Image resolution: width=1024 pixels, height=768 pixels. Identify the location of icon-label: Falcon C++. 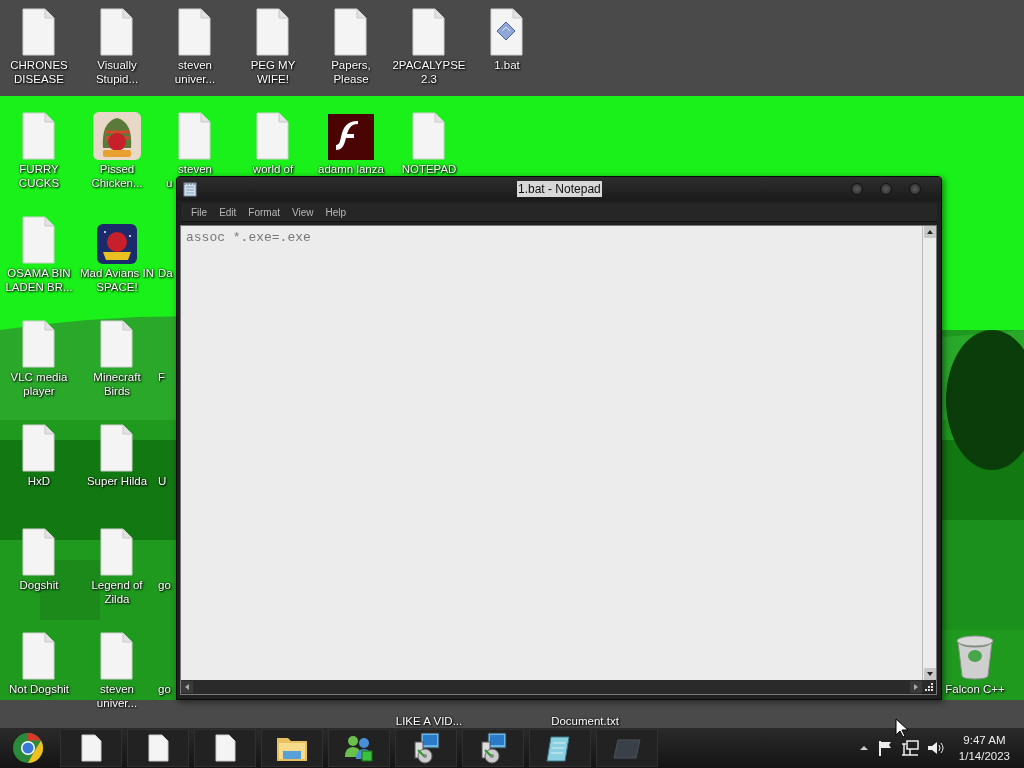
(975, 689).